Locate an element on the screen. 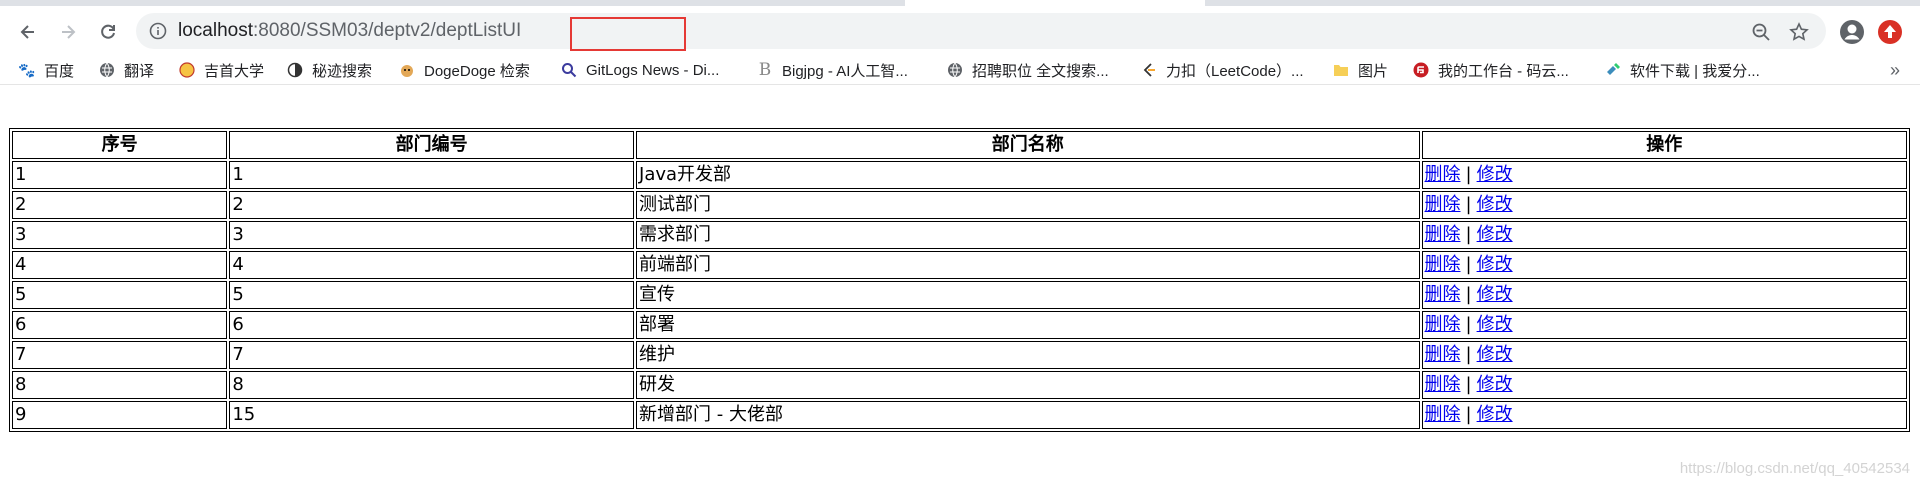 The image size is (1920, 493). url-text: localhost:8080/SSM03/deptv2/deptListUI is located at coordinates (349, 31).